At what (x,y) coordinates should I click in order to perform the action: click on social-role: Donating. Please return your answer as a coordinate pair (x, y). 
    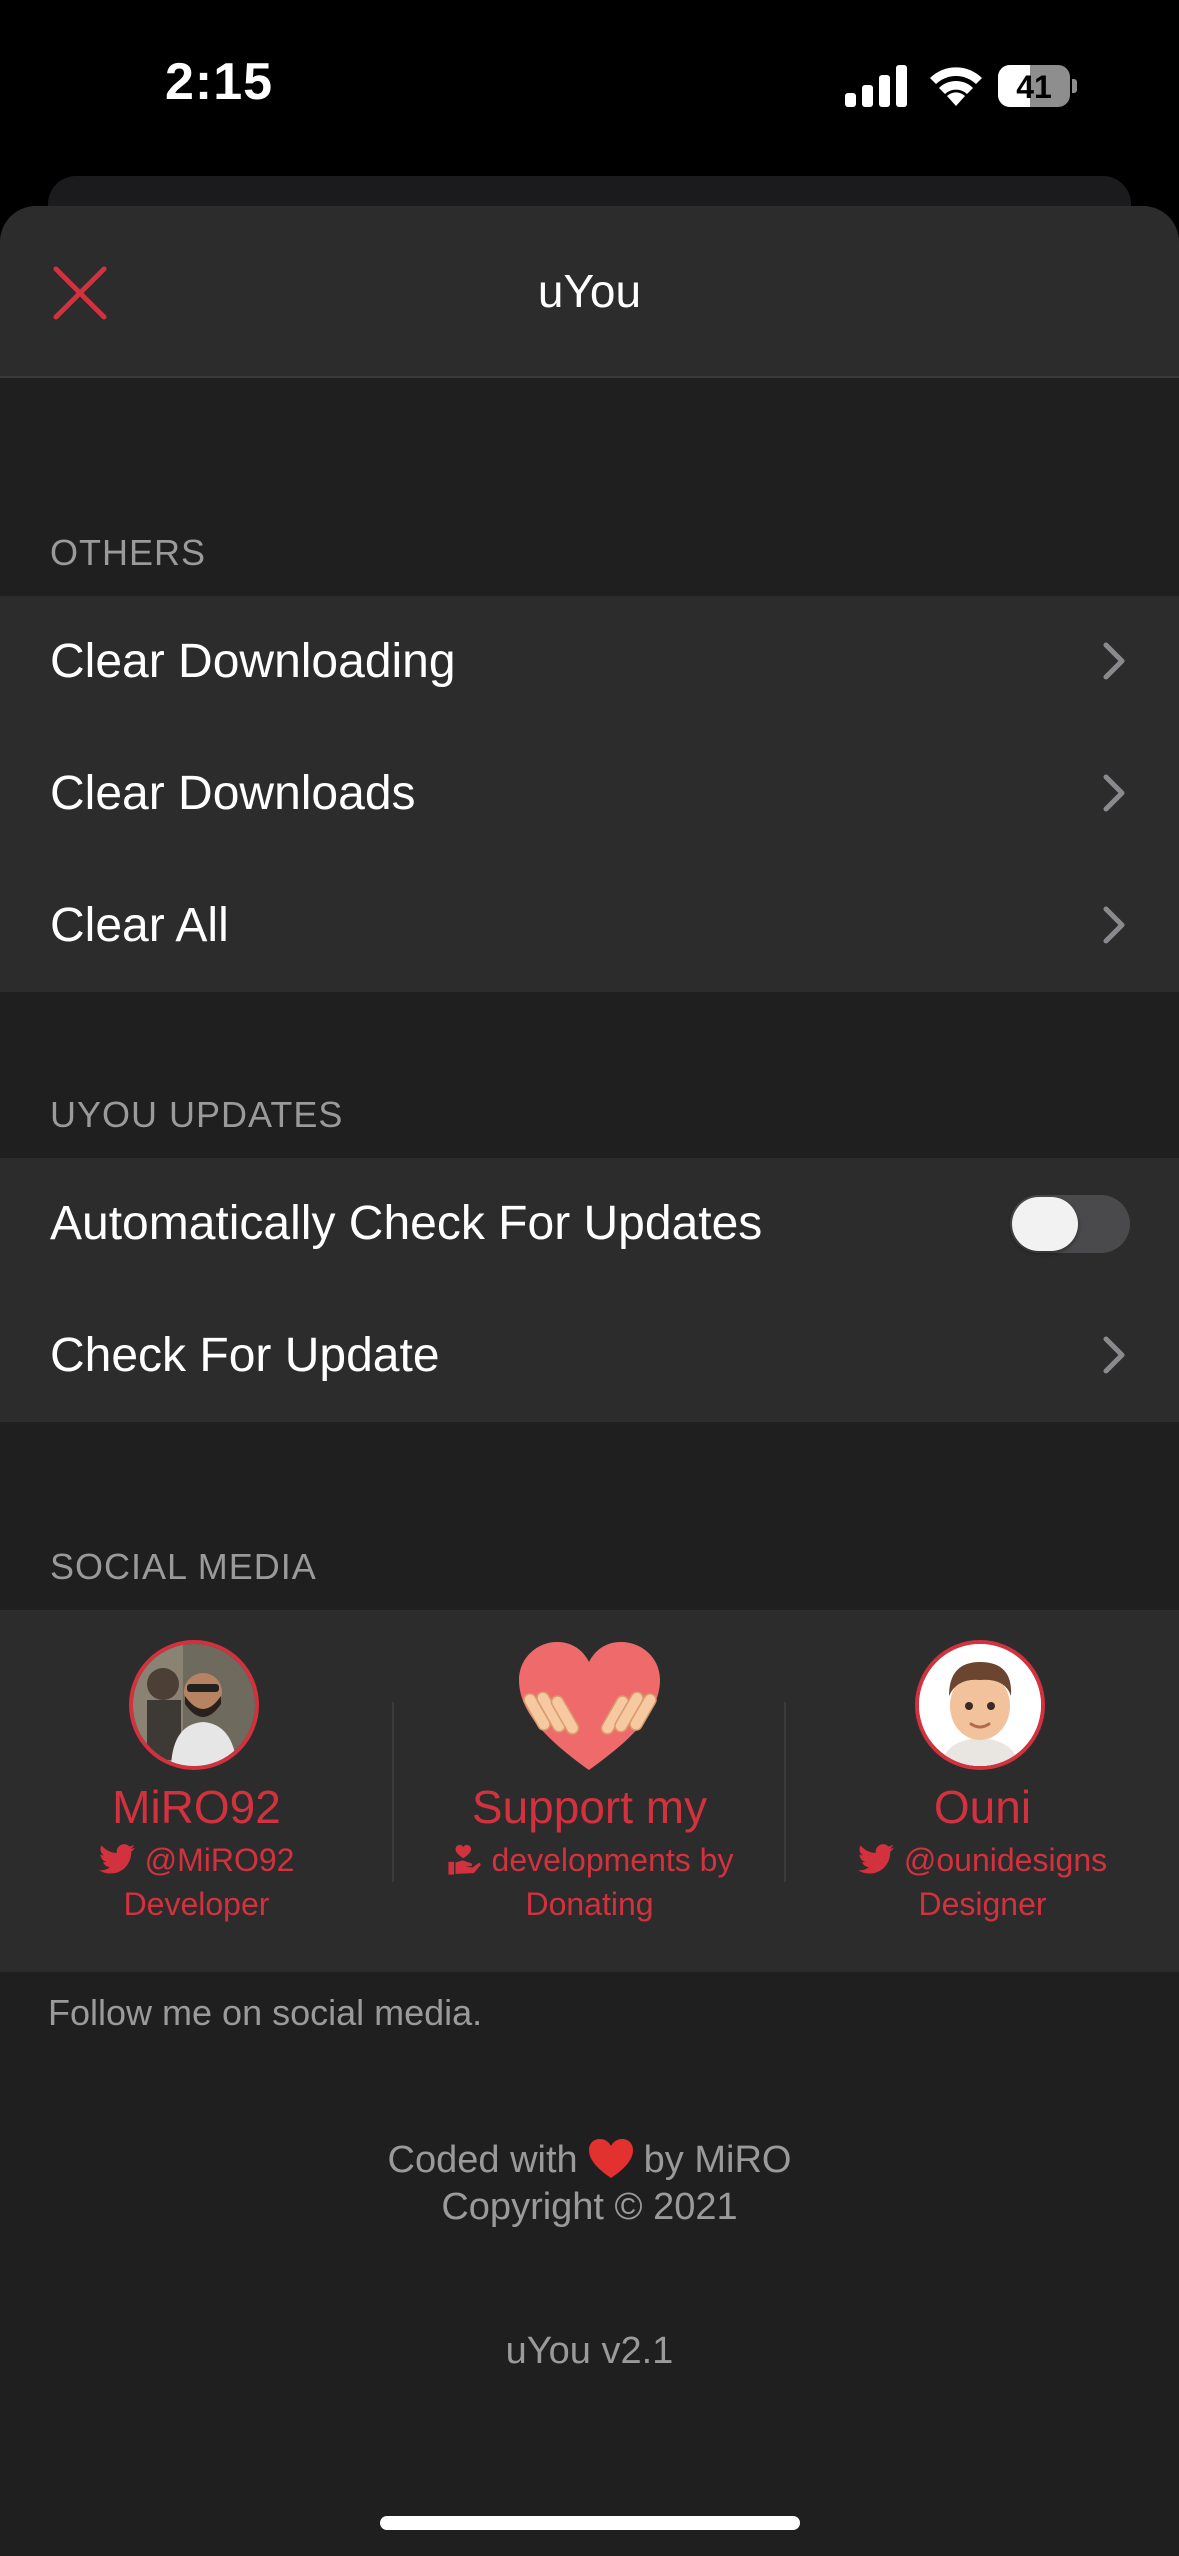
    Looking at the image, I should click on (589, 1904).